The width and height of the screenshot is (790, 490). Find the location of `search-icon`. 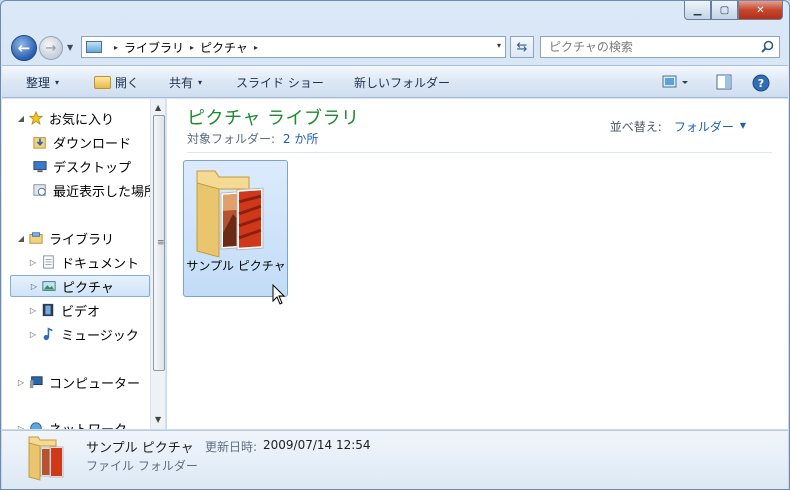

search-icon is located at coordinates (767, 46).